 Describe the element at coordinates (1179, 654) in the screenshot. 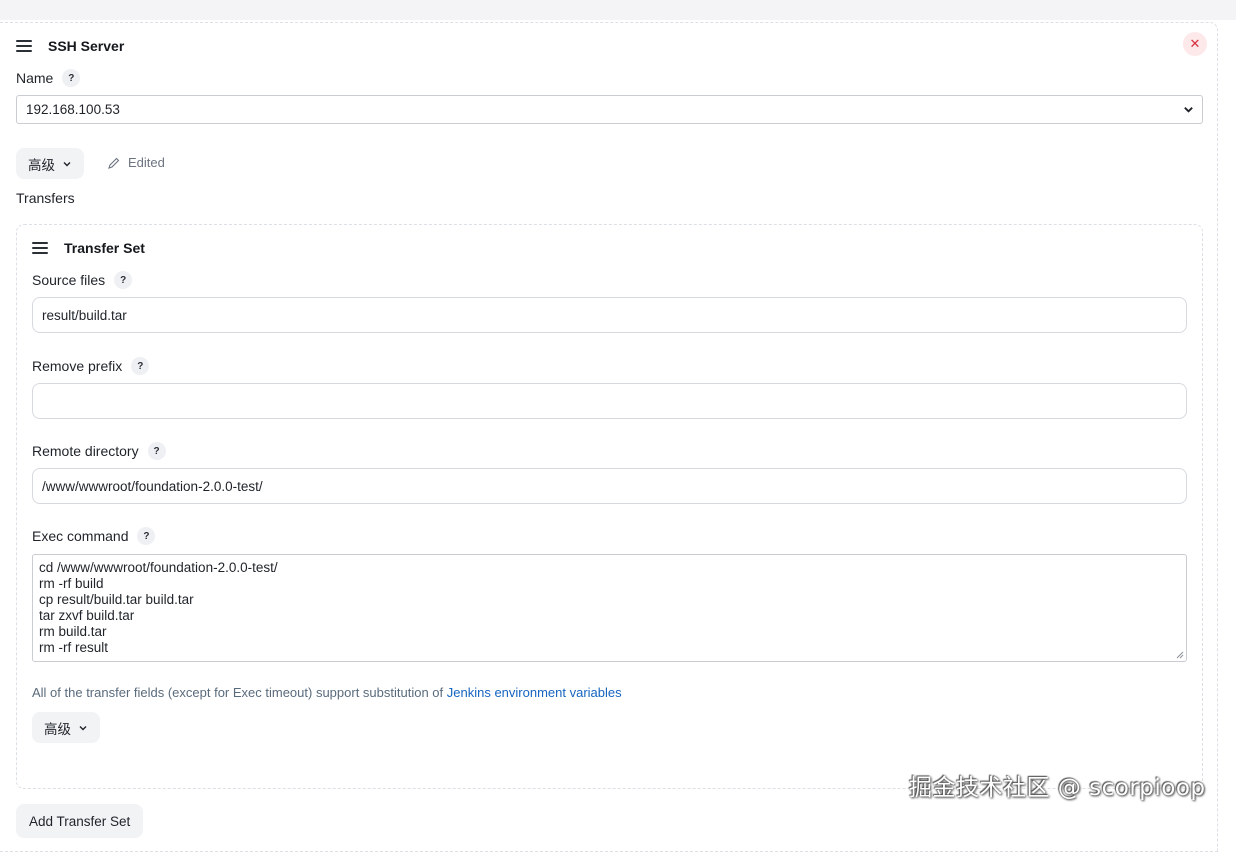

I see `resize-handle-icon` at that location.